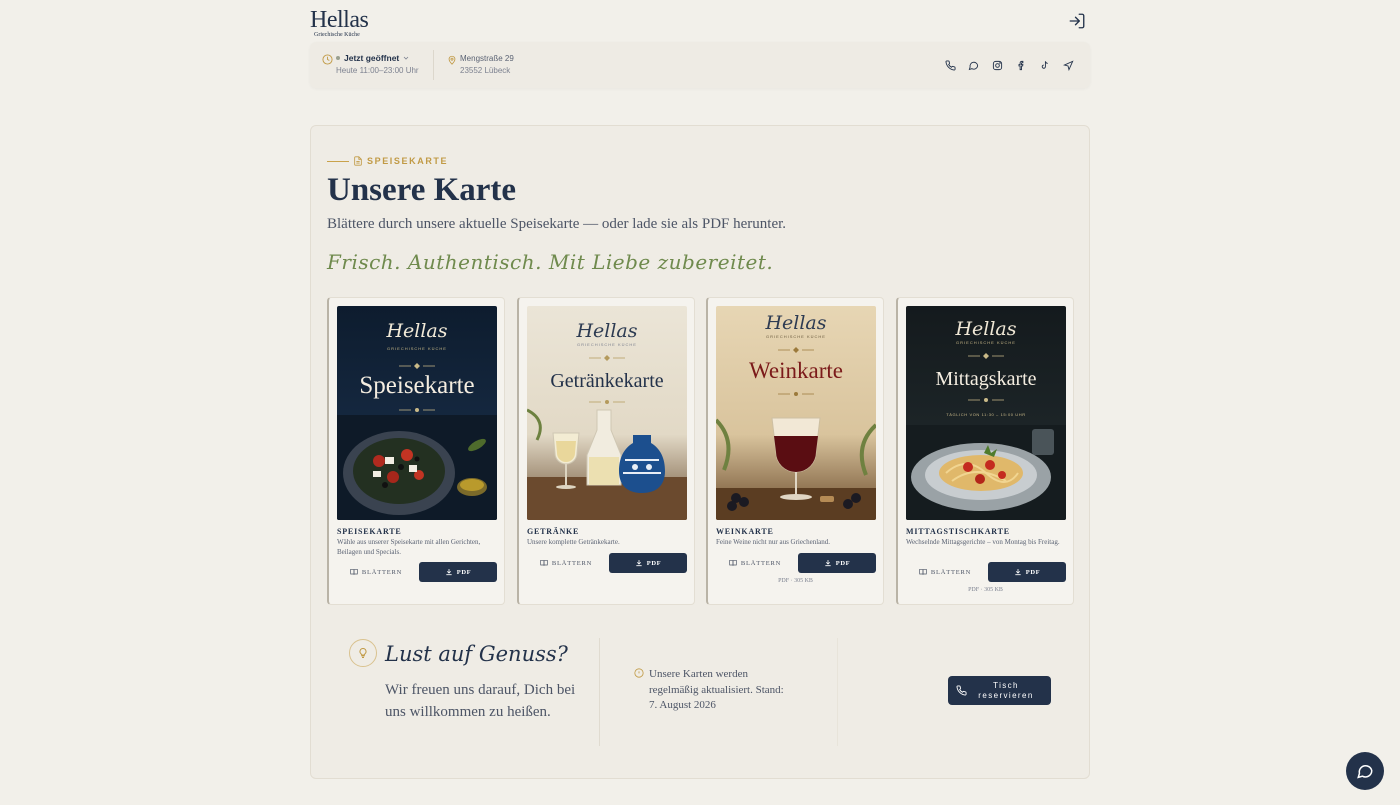  Describe the element at coordinates (485, 70) in the screenshot. I see `address-city: 23552 Lübeck` at that location.